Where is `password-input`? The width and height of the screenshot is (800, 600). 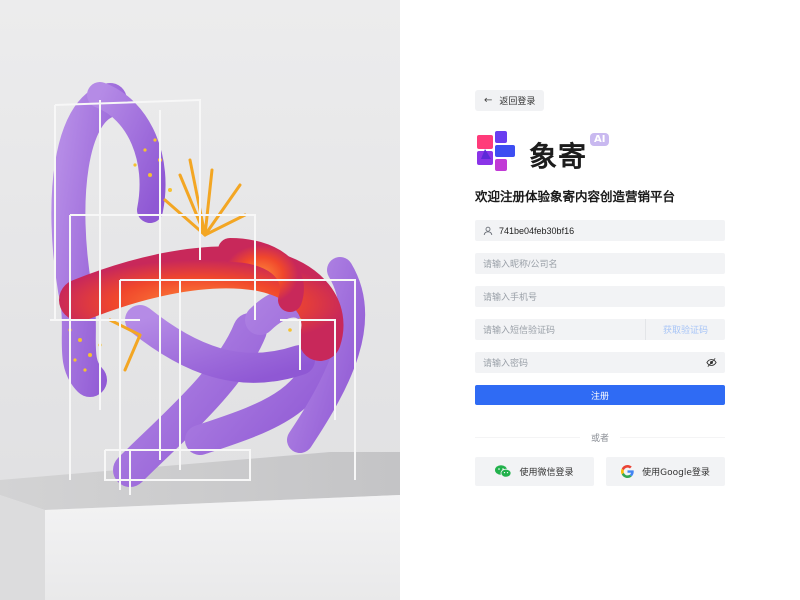
password-input is located at coordinates (590, 362).